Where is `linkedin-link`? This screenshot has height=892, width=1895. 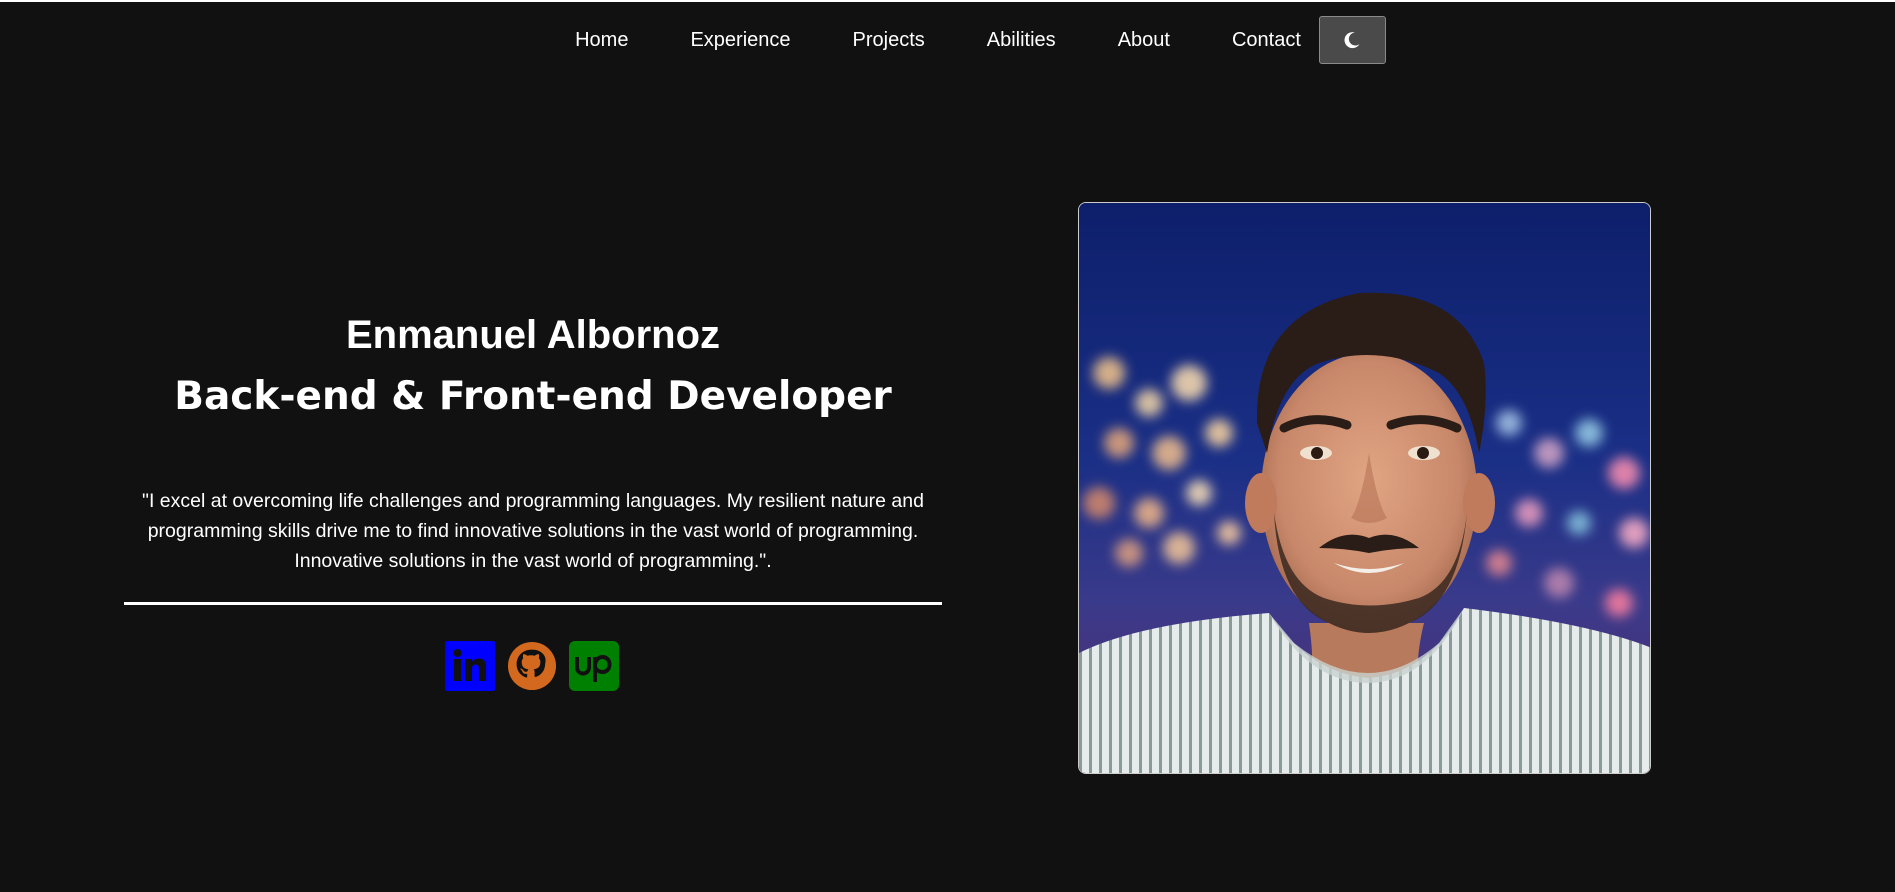 linkedin-link is located at coordinates (470, 666).